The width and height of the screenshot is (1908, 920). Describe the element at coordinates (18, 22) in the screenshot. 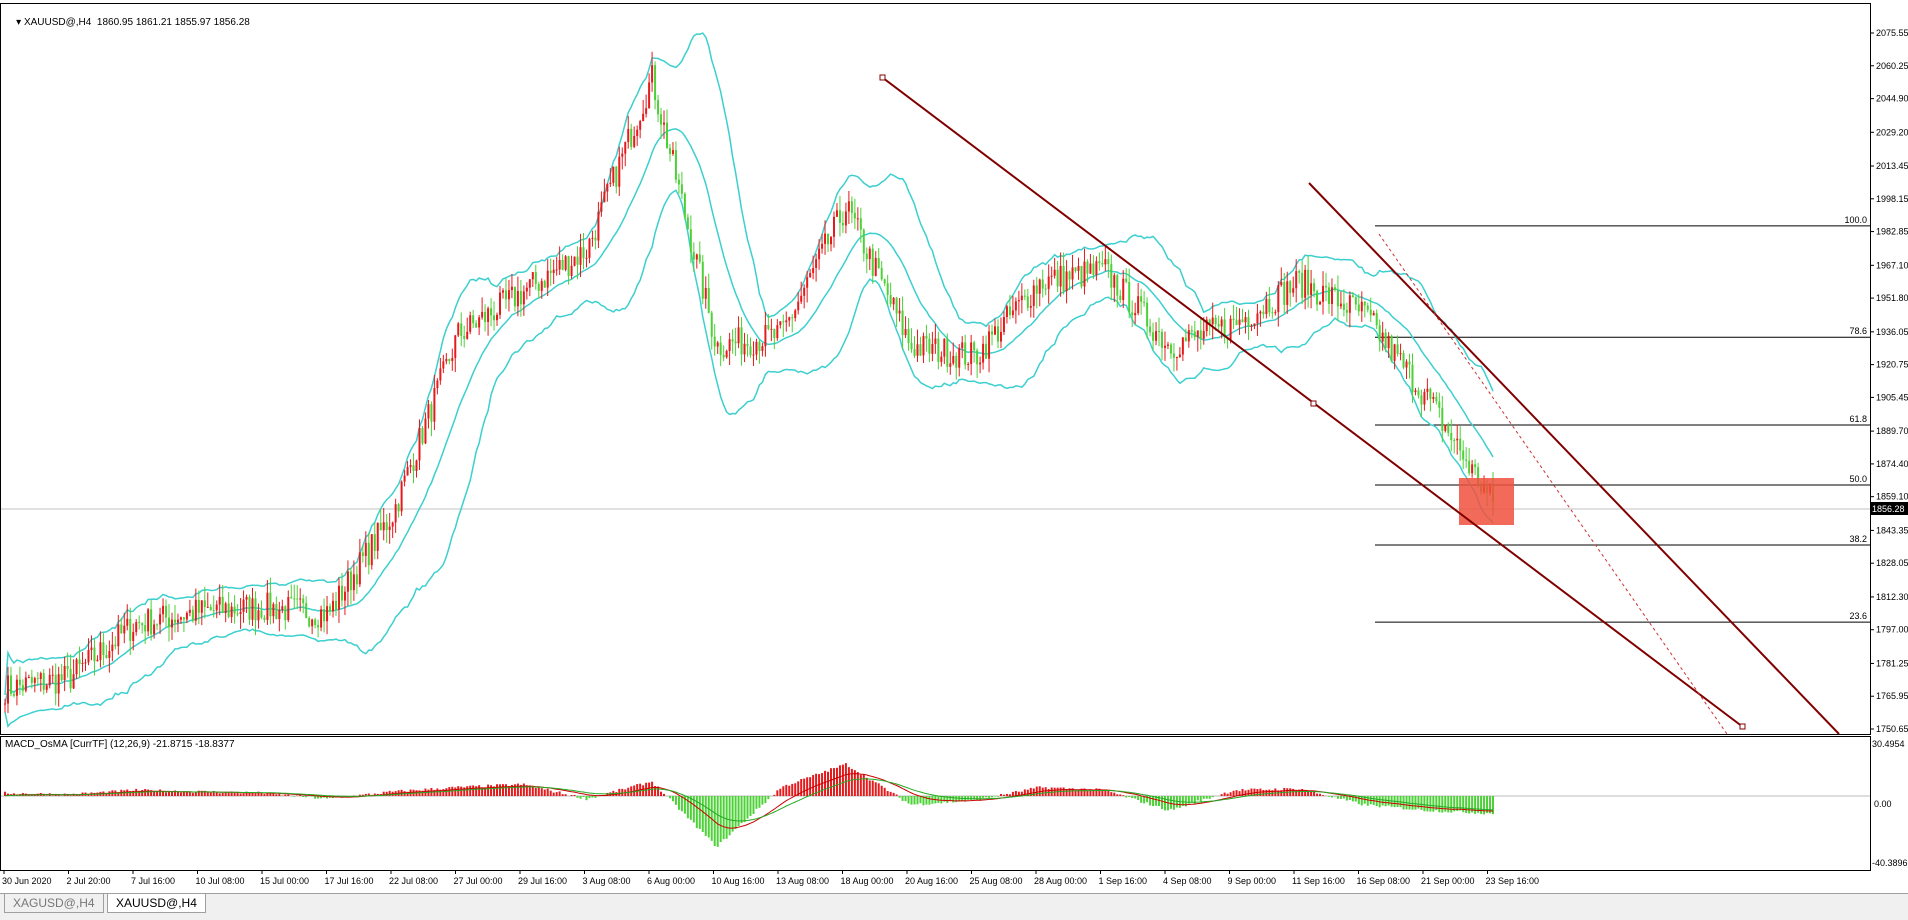

I see `dropdown-icon: ▾` at that location.